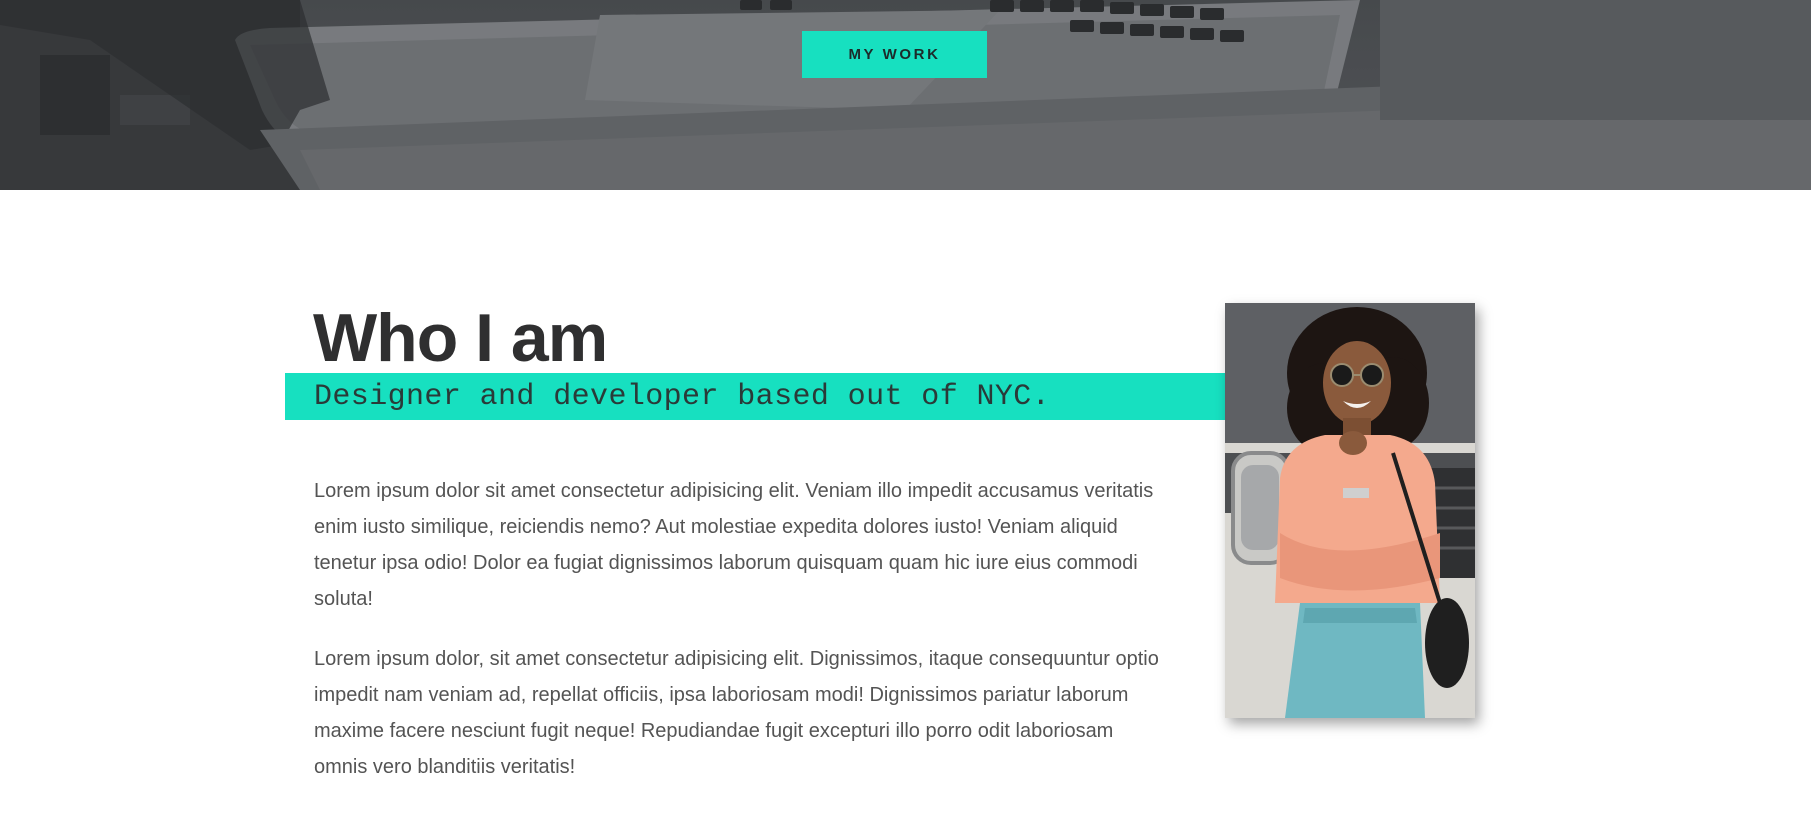  I want to click on my-work-button: MY WORK, so click(894, 54).